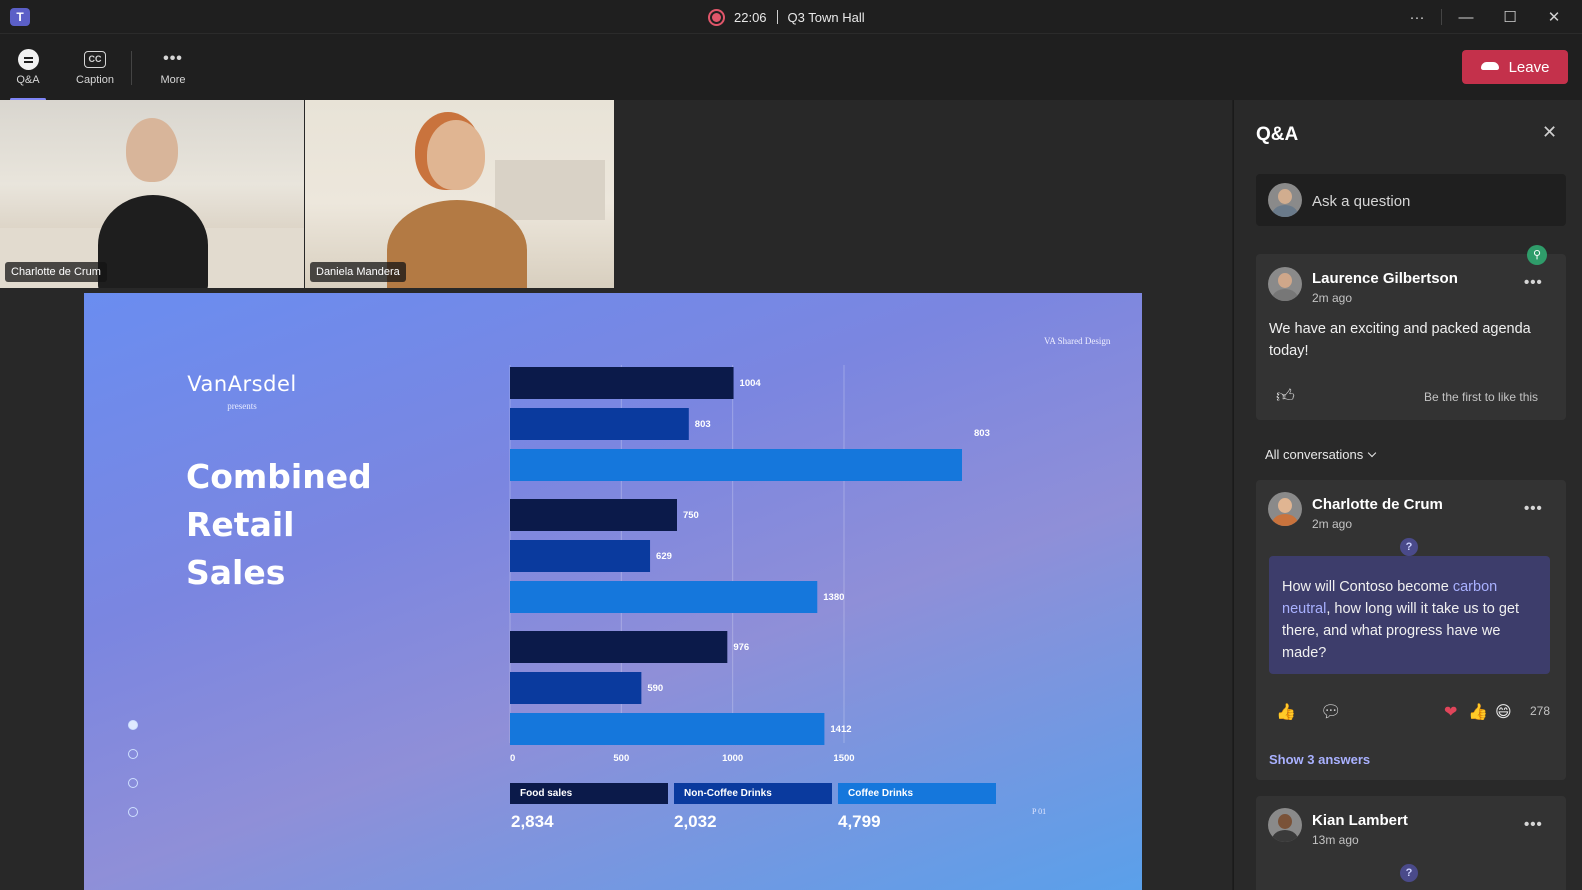 The width and height of the screenshot is (1582, 890). Describe the element at coordinates (1549, 132) in the screenshot. I see `close-panel-icon: ✕` at that location.